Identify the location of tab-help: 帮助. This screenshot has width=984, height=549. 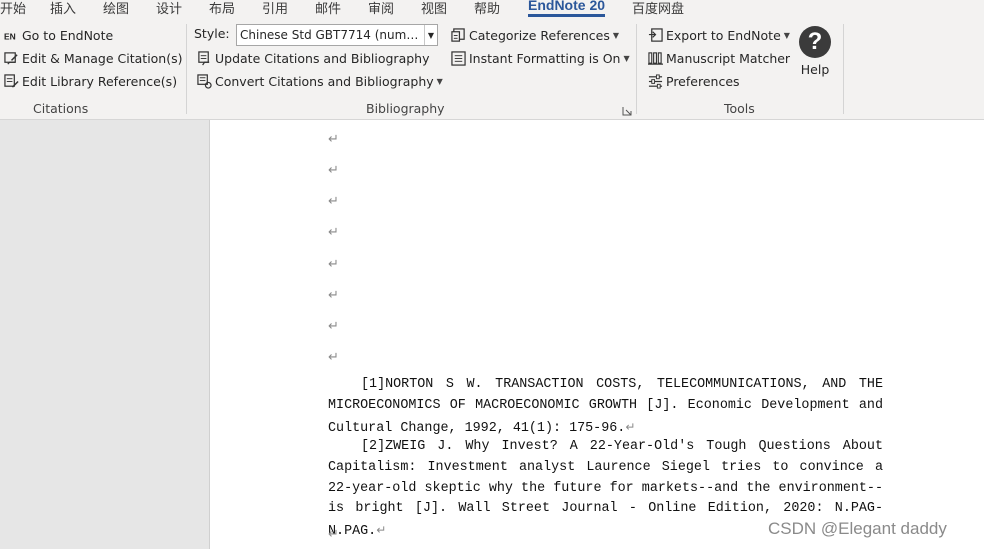
(487, 8).